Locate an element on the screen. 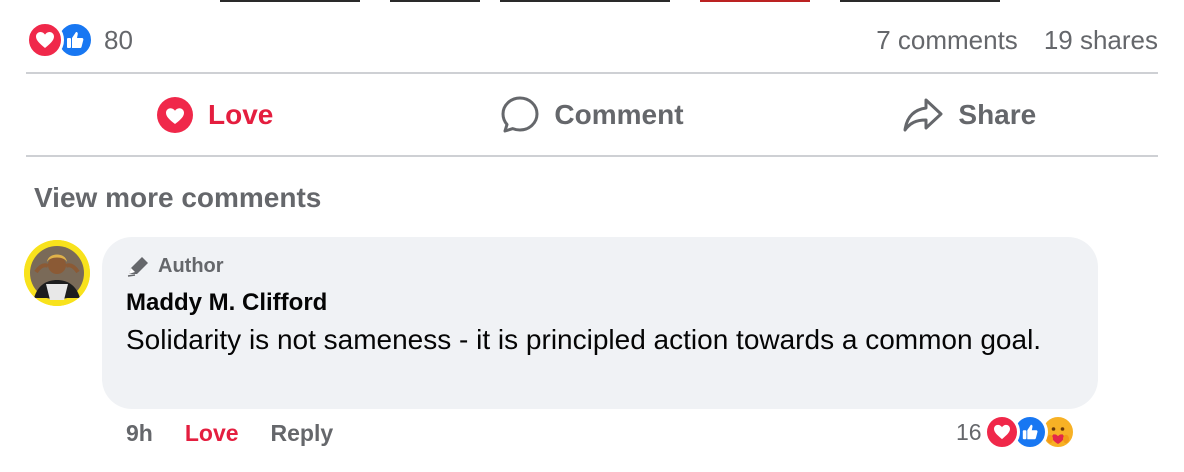  comment-meta: 9h Love Reply is located at coordinates (229, 433).